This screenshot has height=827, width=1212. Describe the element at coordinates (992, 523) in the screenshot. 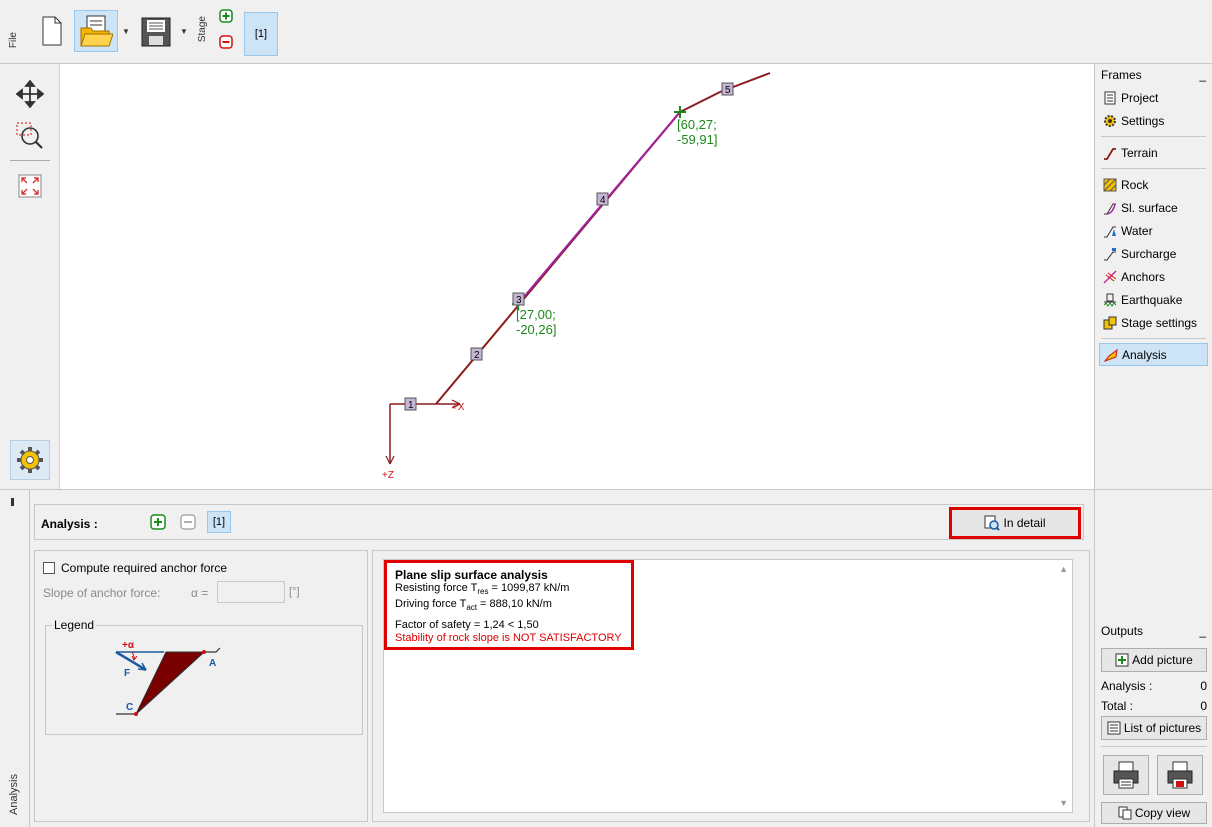

I see `detail-magnifier-icon` at that location.